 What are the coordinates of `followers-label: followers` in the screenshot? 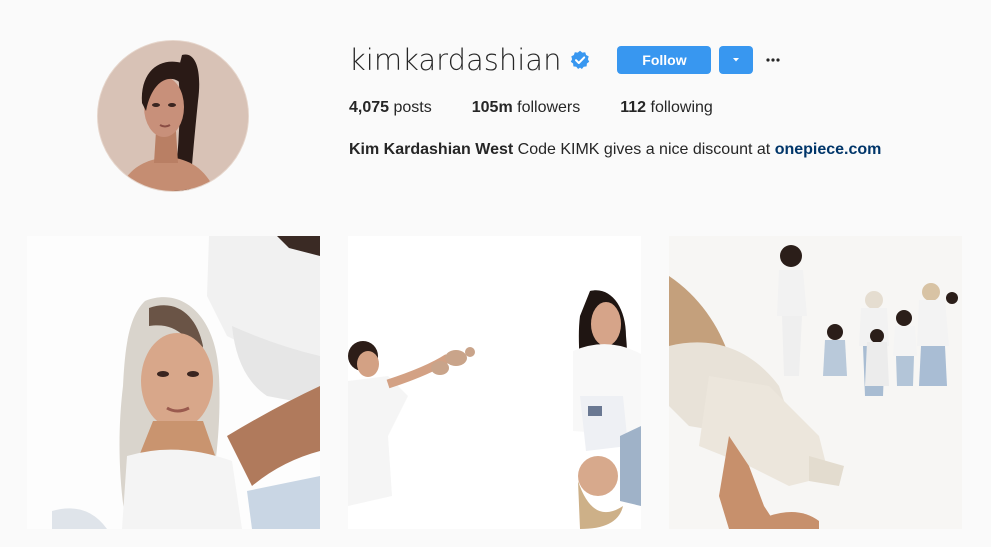 It's located at (549, 107).